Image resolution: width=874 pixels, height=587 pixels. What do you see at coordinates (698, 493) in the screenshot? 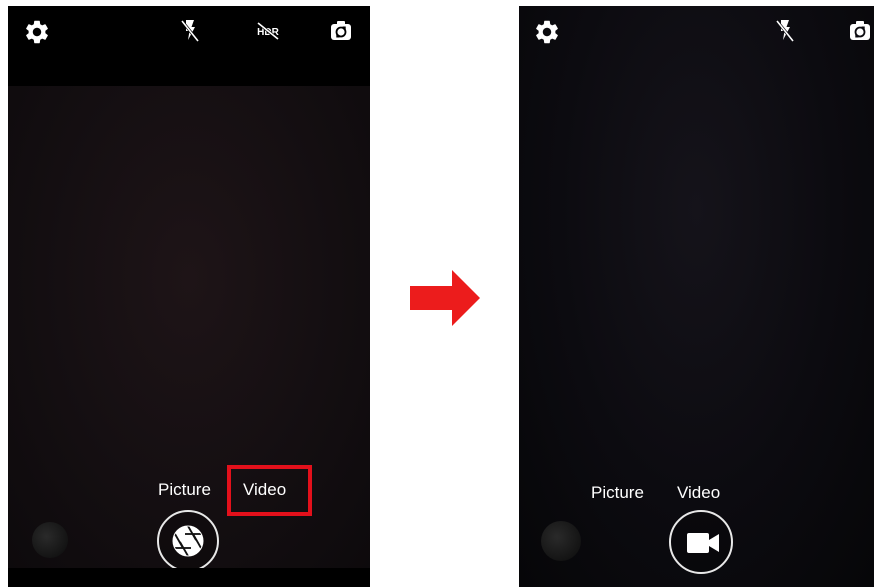
I see `mode-video-label: Video` at bounding box center [698, 493].